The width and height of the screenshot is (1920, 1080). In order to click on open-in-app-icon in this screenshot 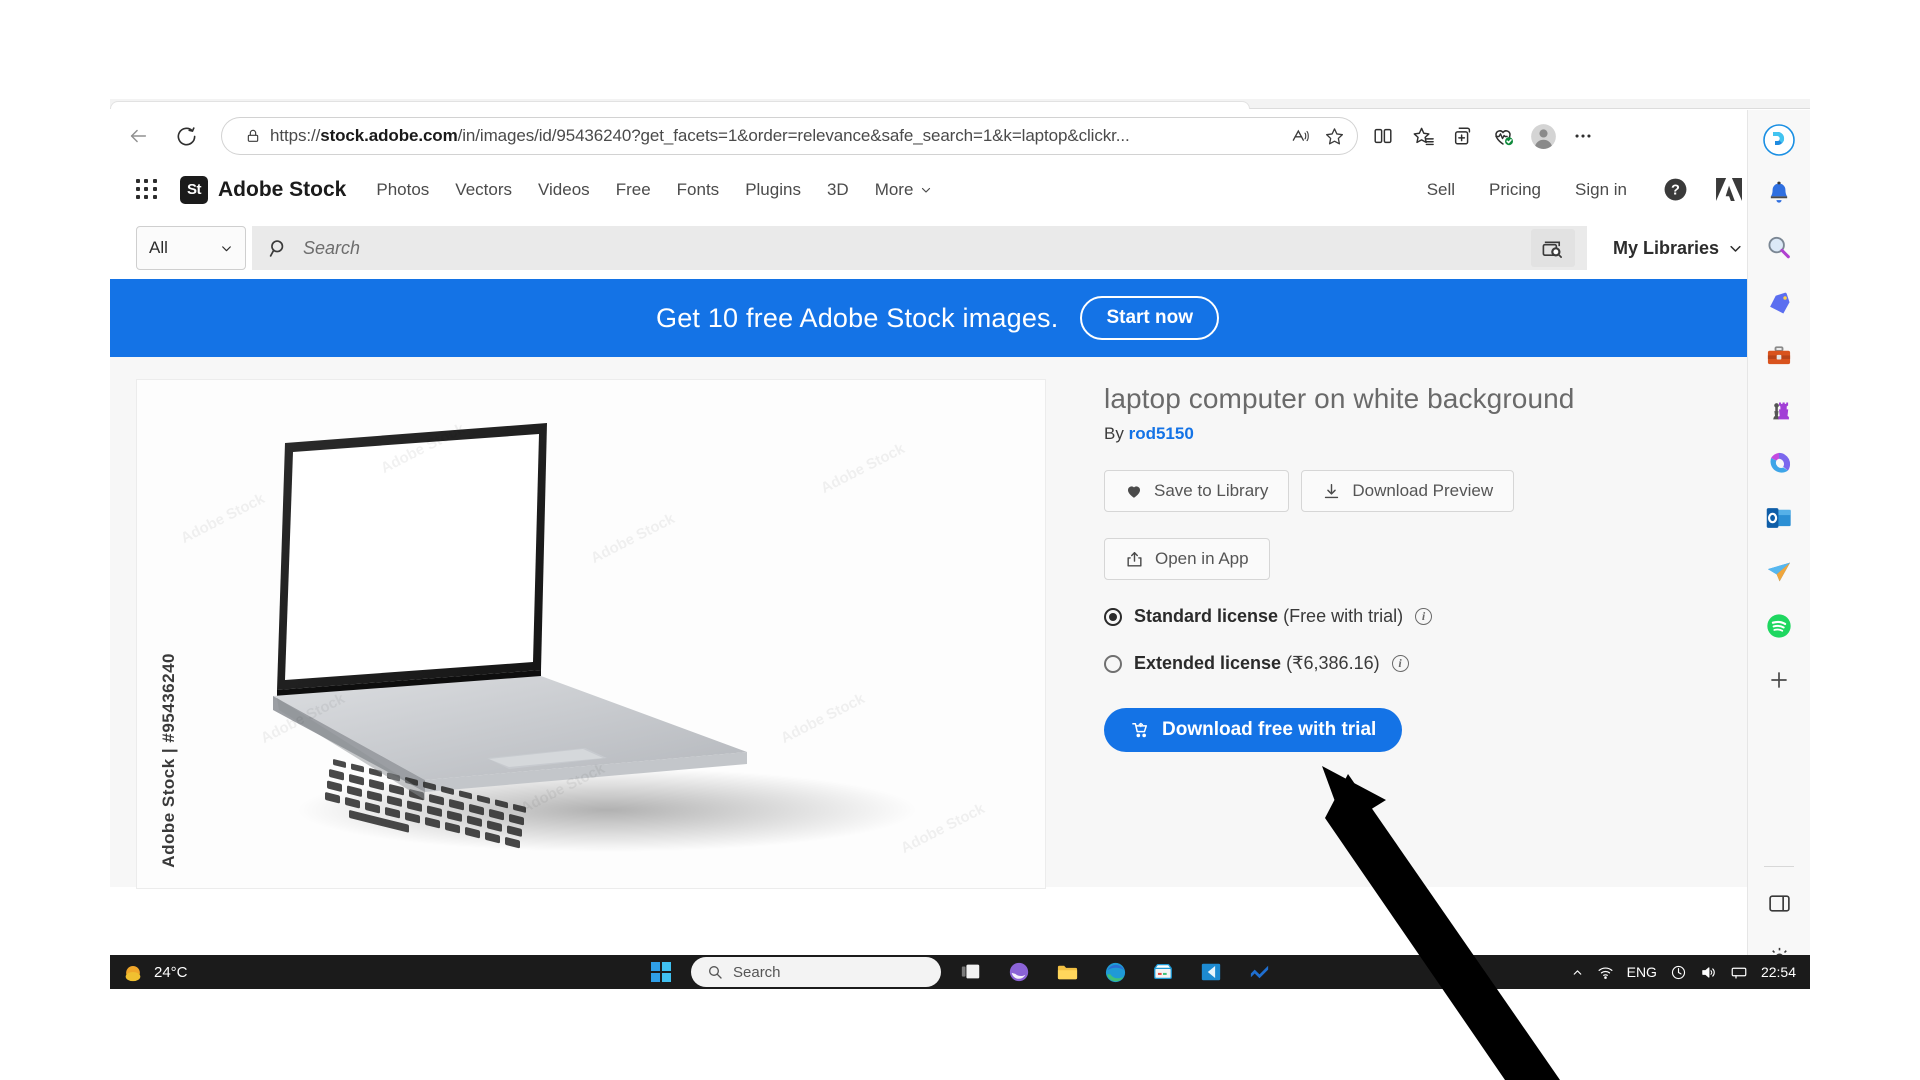, I will do `click(1134, 559)`.